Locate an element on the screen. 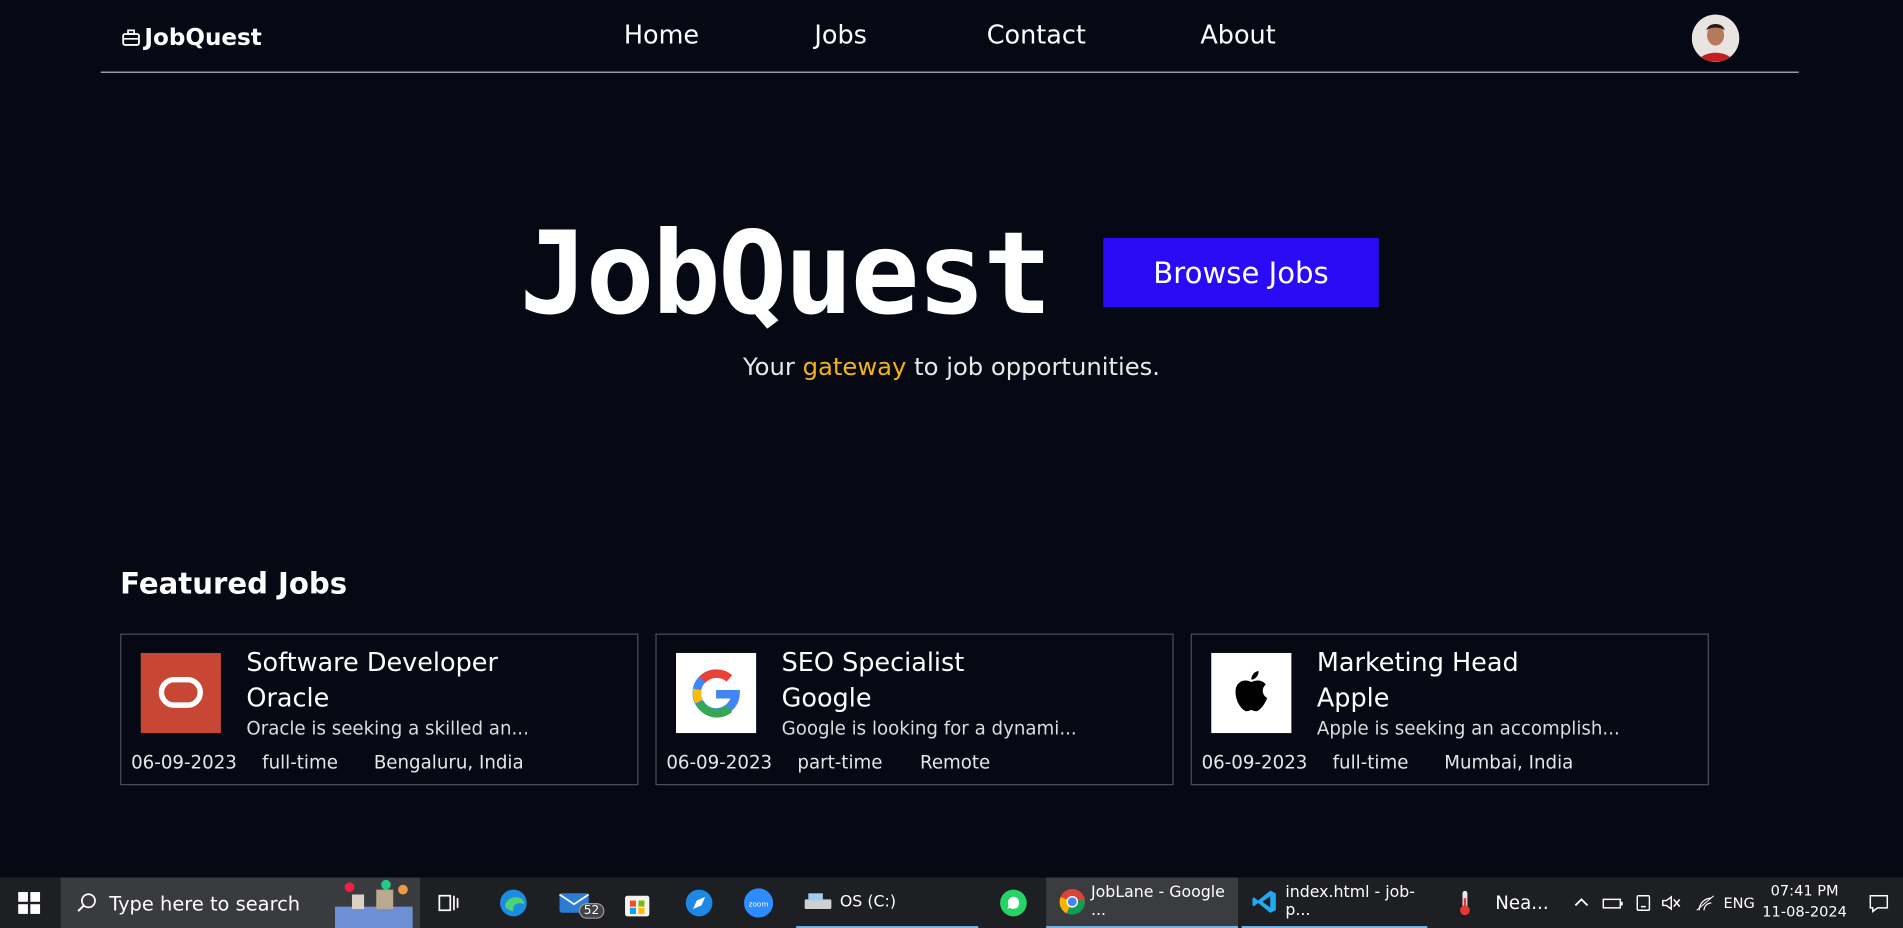 Image resolution: width=1903 pixels, height=928 pixels. wifi-icon is located at coordinates (1705, 903).